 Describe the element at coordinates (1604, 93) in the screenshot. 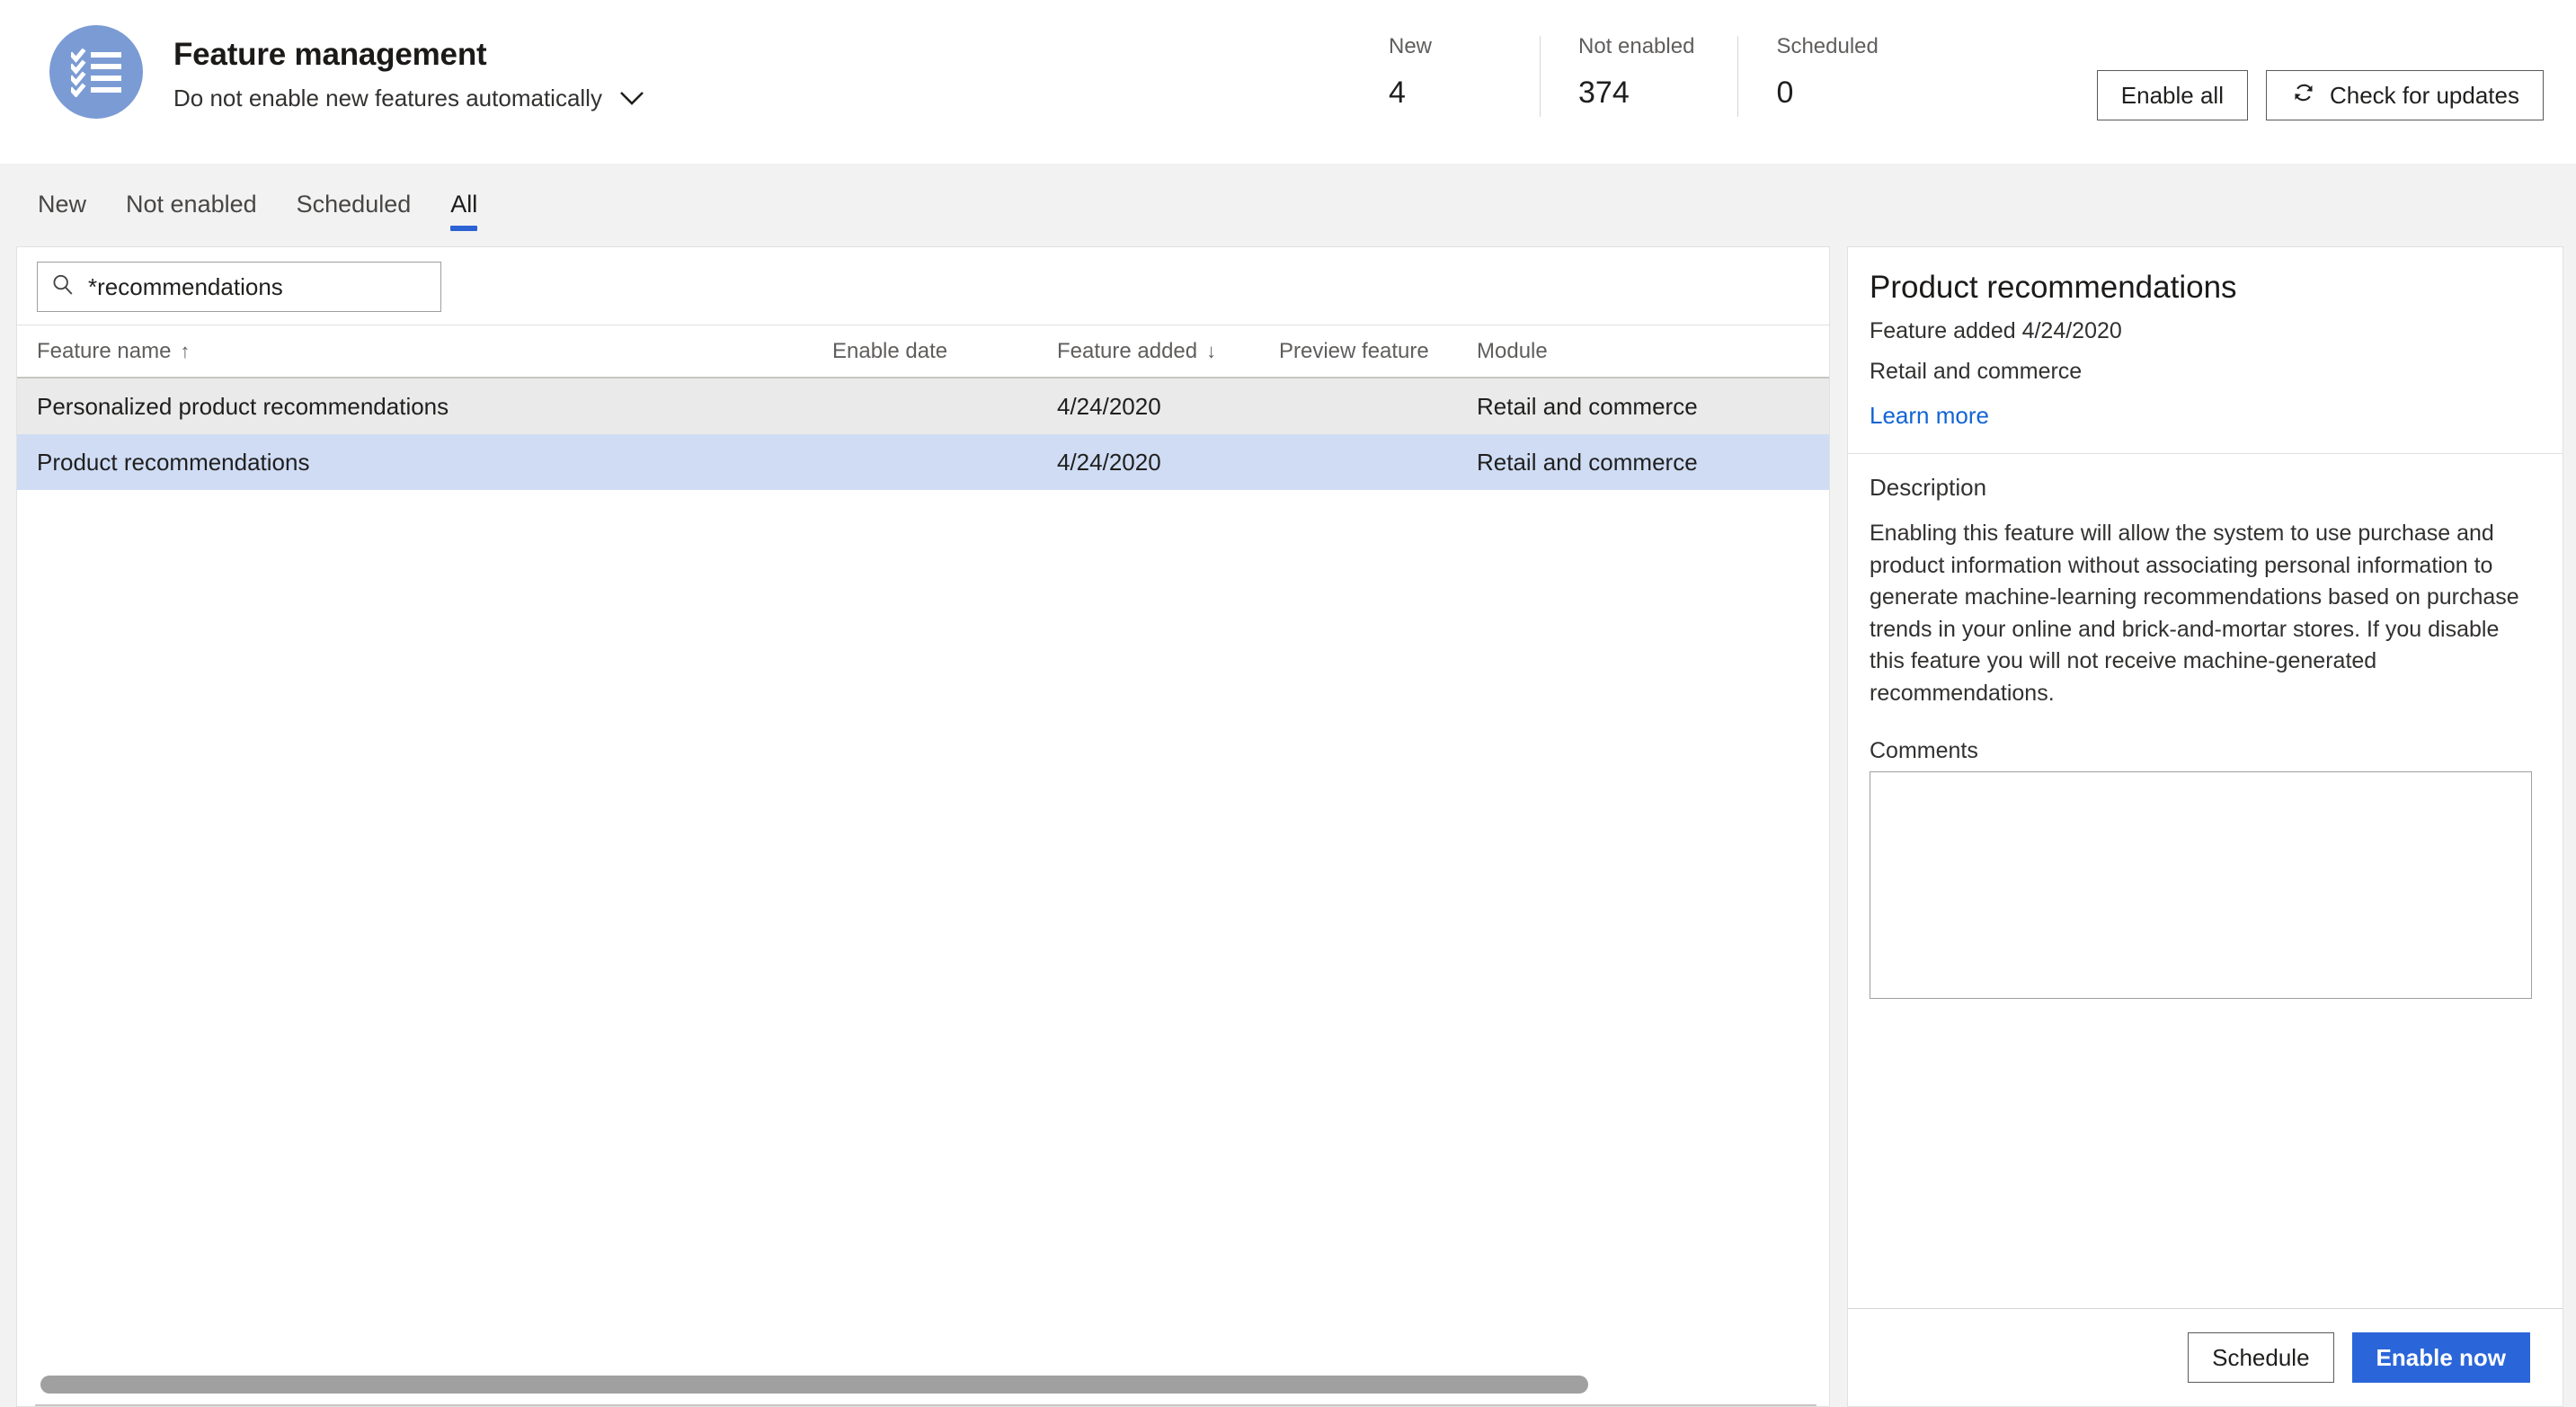

I see `stat-not-enabled-value: 374` at that location.